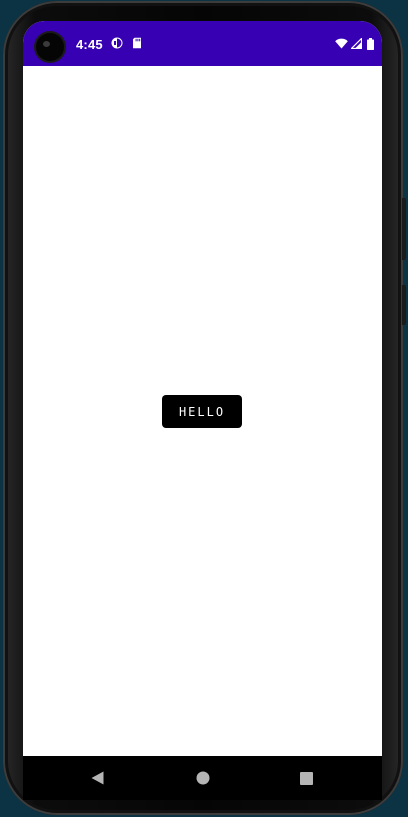  Describe the element at coordinates (404, 305) in the screenshot. I see `volume-button` at that location.